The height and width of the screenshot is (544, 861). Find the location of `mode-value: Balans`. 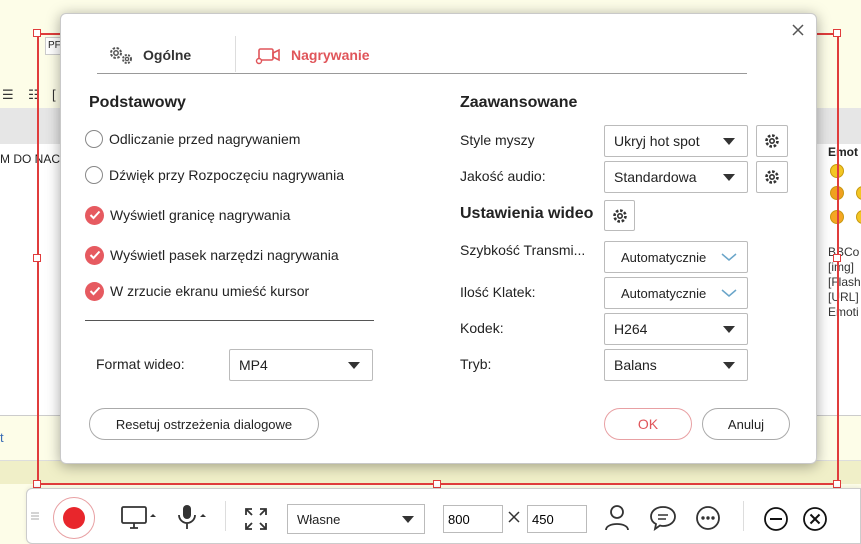

mode-value: Balans is located at coordinates (635, 365).